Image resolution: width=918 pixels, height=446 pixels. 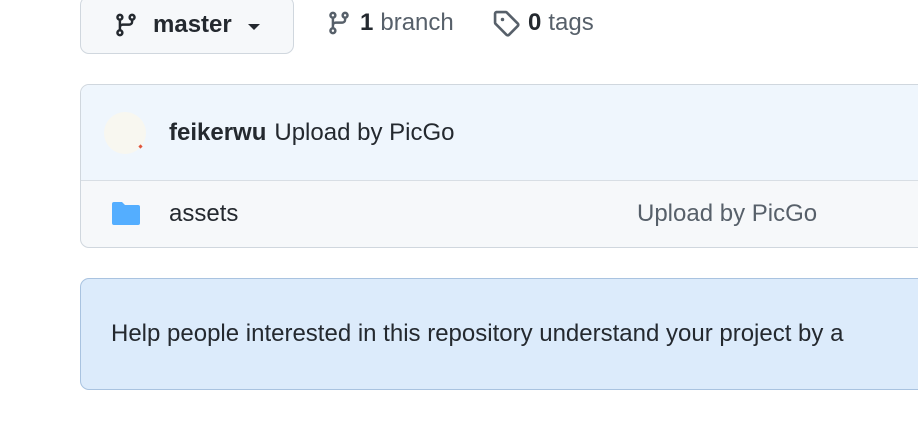 What do you see at coordinates (125, 132) in the screenshot?
I see `avatar` at bounding box center [125, 132].